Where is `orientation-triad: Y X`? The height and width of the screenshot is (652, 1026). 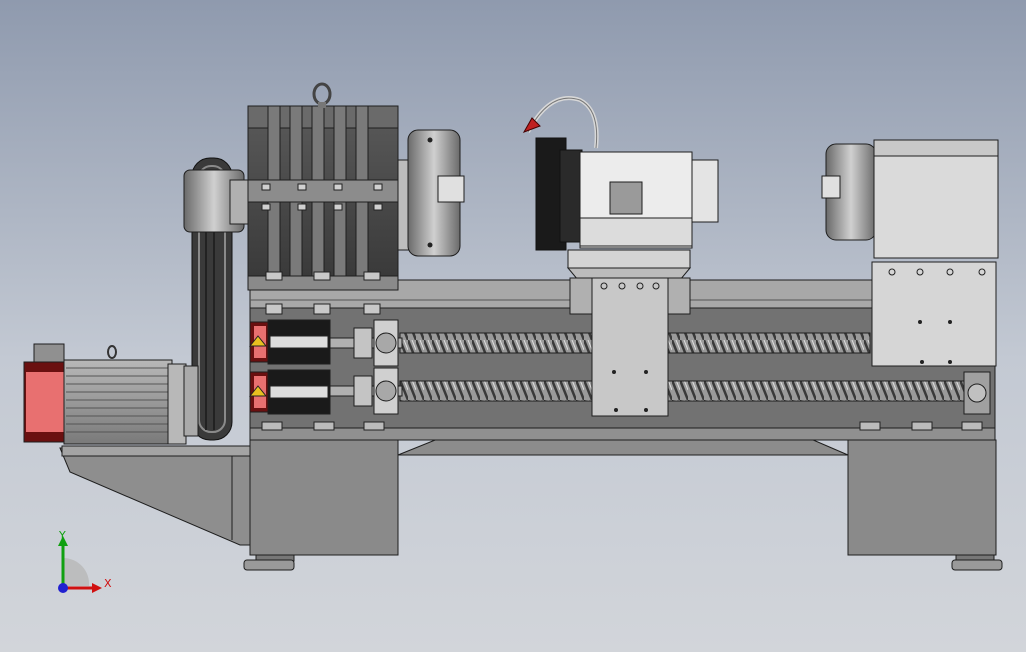 orientation-triad: Y X is located at coordinates (85, 564).